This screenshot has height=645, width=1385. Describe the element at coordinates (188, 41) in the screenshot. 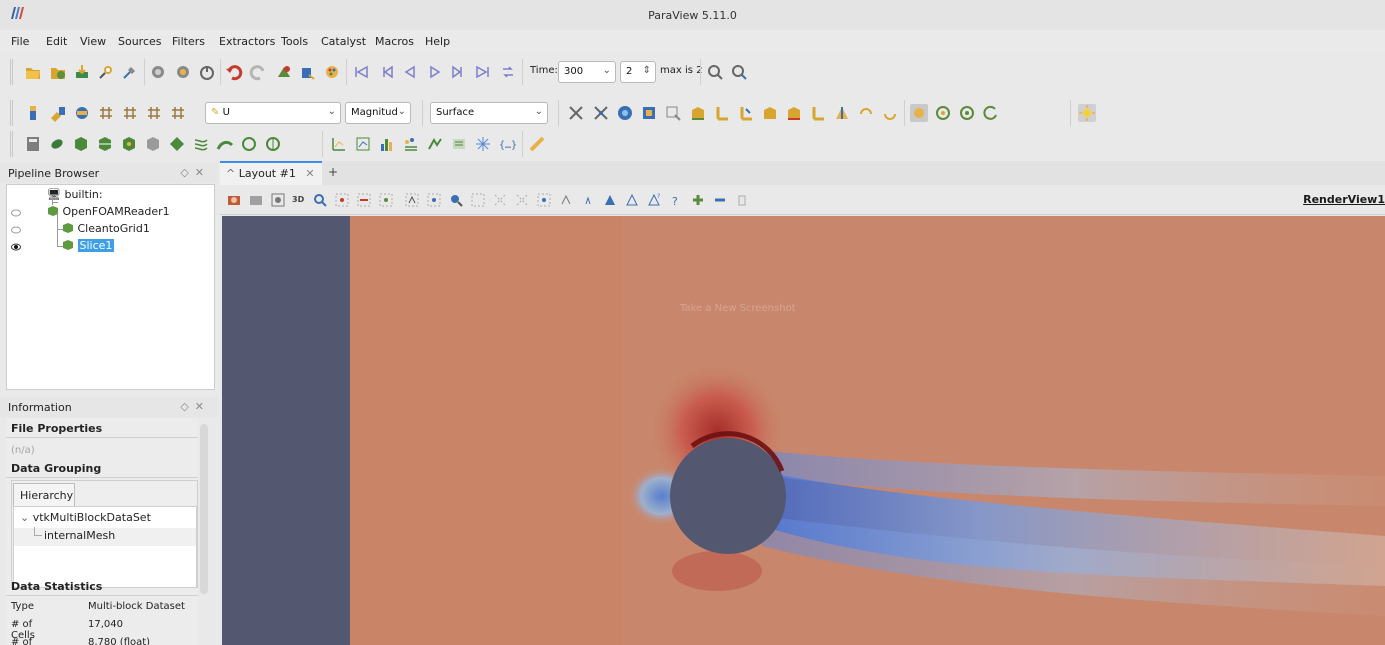

I see `menu-filters: Filters` at that location.